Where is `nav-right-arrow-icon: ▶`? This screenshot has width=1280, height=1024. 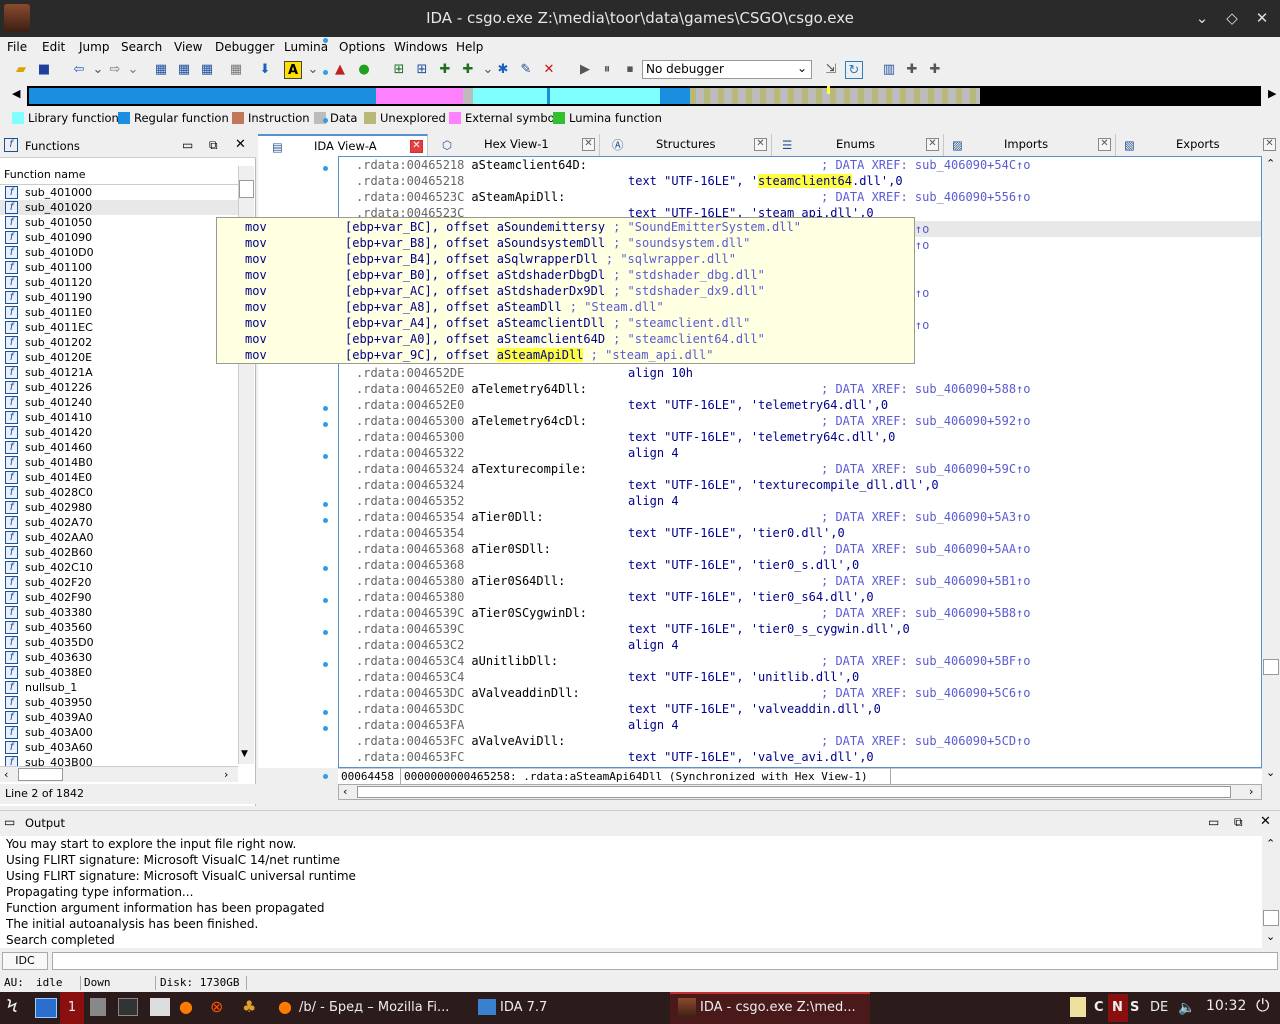
nav-right-arrow-icon: ▶ is located at coordinates (1272, 93).